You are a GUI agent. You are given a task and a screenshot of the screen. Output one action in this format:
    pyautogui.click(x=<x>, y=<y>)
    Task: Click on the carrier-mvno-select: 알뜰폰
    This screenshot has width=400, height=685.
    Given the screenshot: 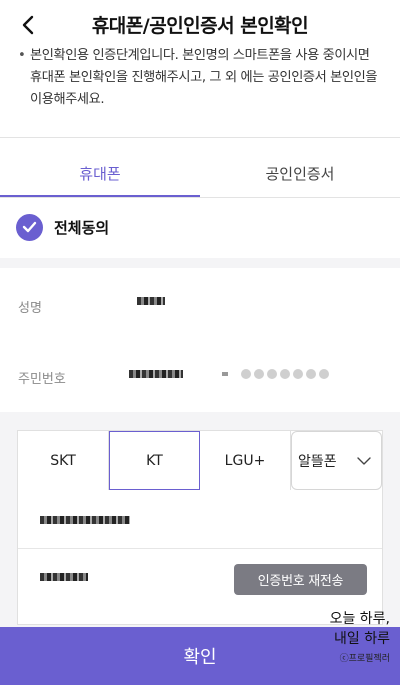 What is the action you would take?
    pyautogui.click(x=336, y=460)
    